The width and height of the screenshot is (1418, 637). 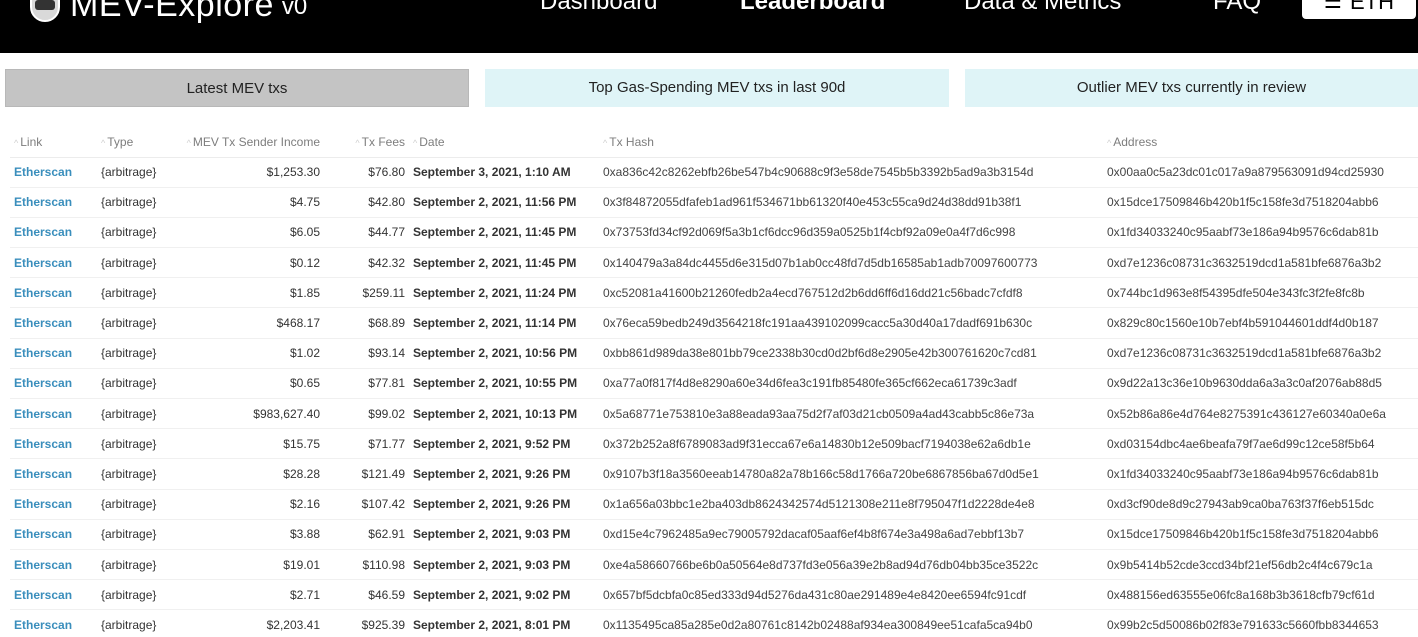 I want to click on column-header-income: ^ MEV Tx Sender Income, so click(x=250, y=142).